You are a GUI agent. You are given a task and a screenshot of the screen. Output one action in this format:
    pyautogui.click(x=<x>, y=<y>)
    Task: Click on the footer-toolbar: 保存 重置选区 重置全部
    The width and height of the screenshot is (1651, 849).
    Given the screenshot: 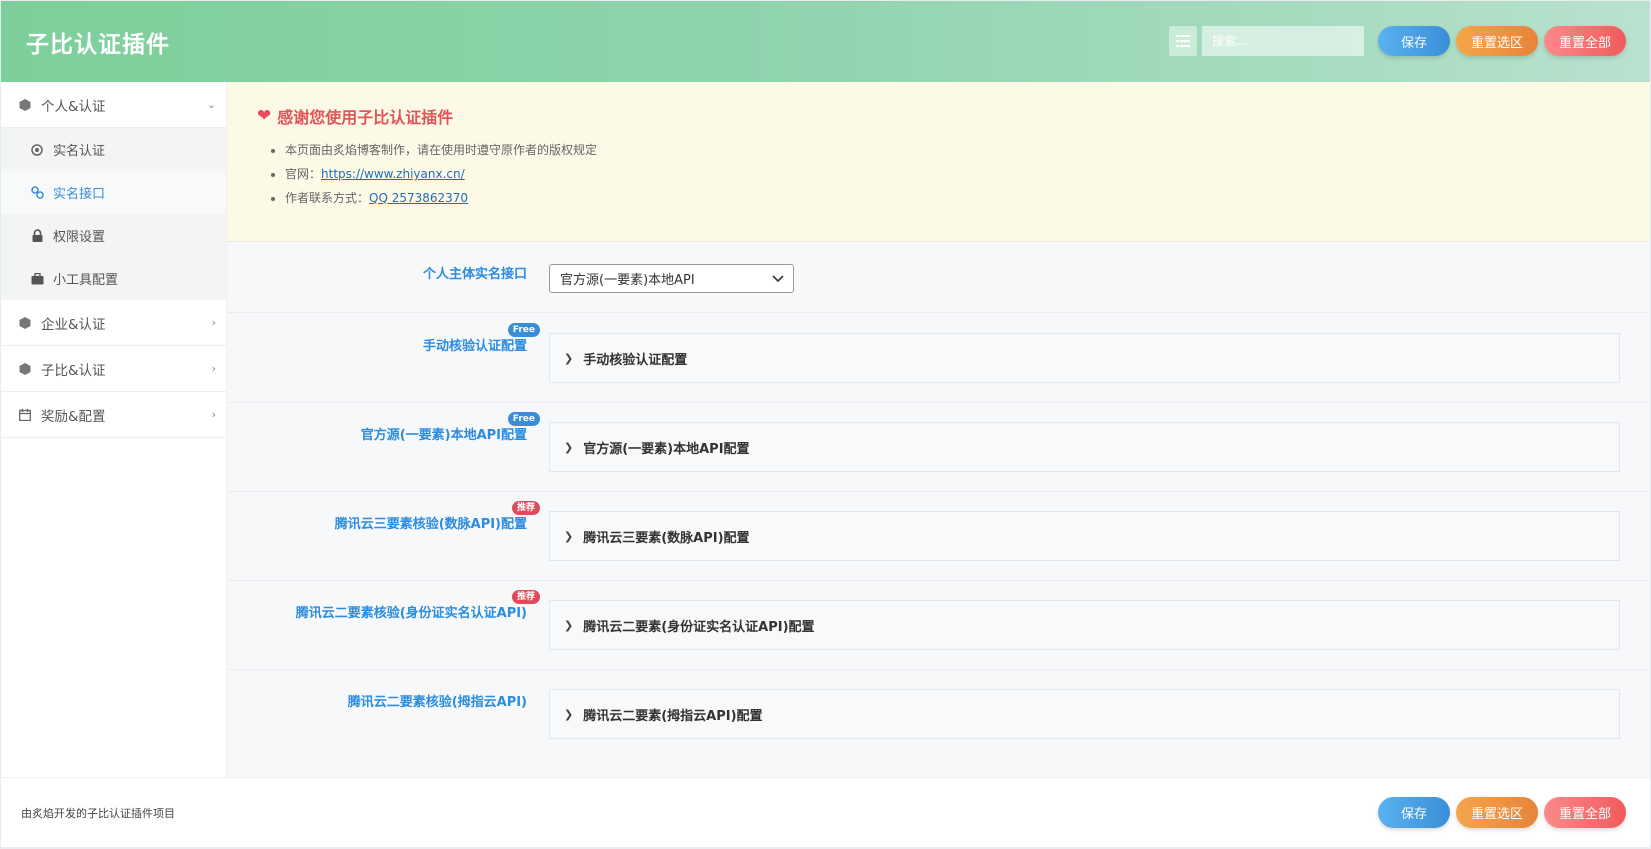 What is the action you would take?
    pyautogui.click(x=1499, y=812)
    